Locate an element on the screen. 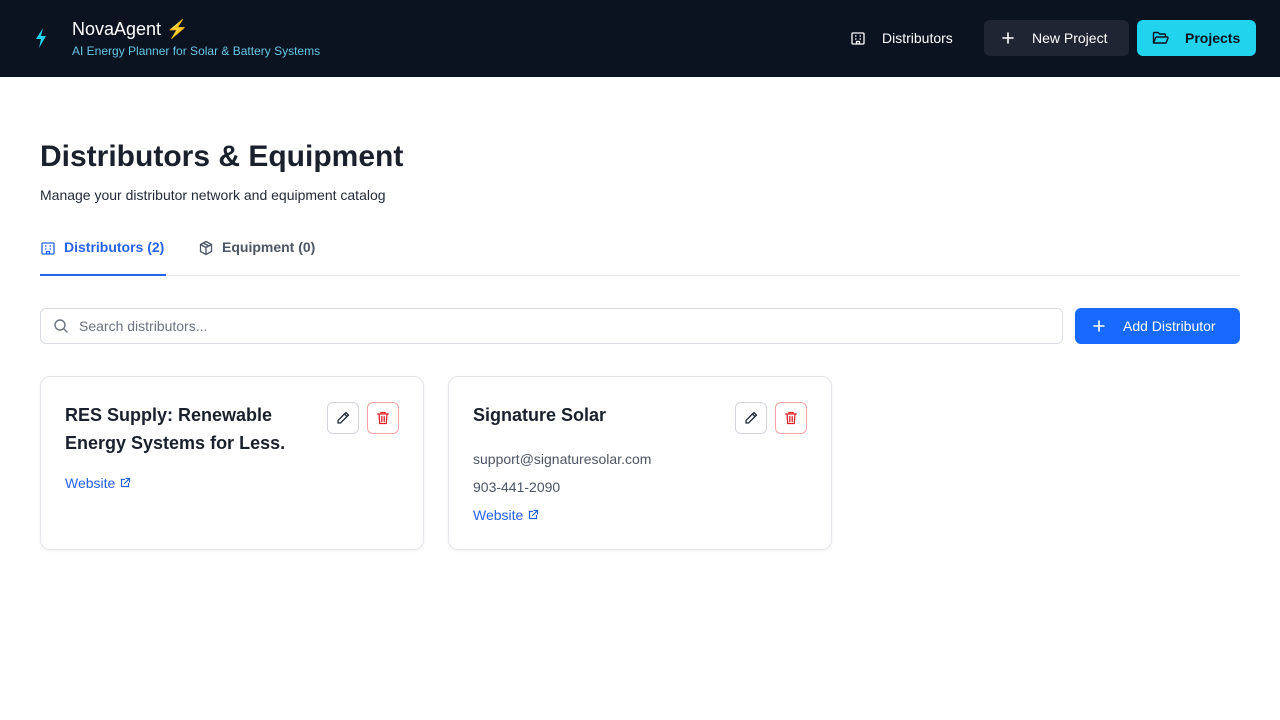 This screenshot has width=1280, height=720. add-distributor-label: Add Distributor is located at coordinates (1169, 326).